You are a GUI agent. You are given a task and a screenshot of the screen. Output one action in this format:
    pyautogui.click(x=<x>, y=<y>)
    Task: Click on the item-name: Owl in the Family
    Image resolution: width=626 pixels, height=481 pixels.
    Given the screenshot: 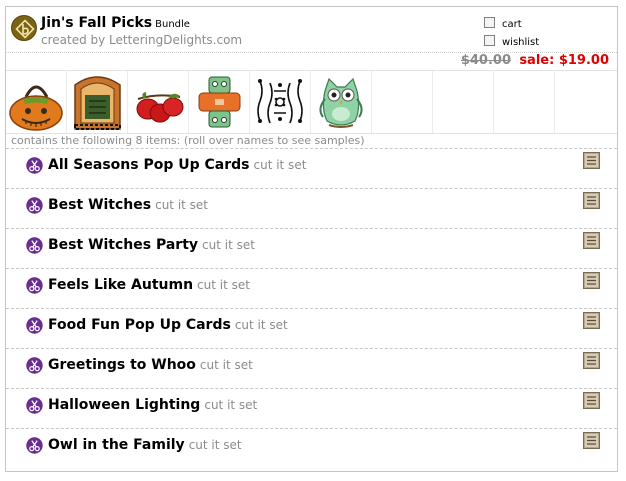 What is the action you would take?
    pyautogui.click(x=116, y=445)
    